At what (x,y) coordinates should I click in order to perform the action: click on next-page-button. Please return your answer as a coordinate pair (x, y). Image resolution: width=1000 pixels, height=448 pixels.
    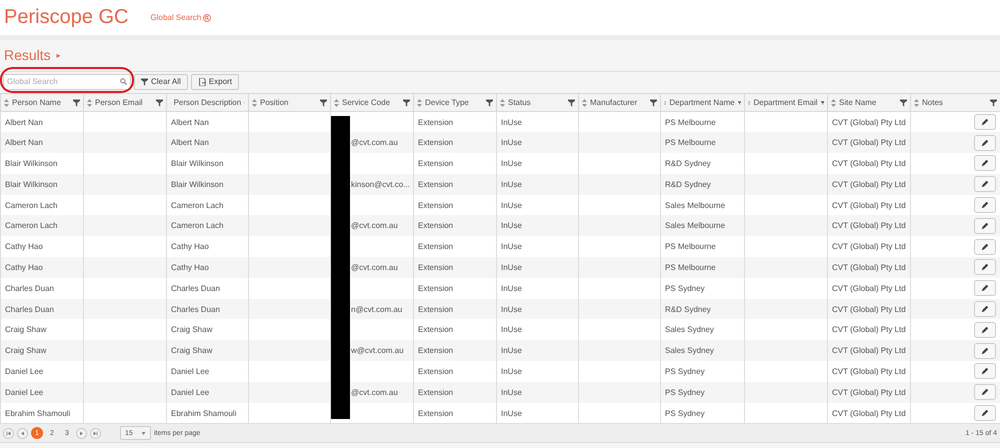
    Looking at the image, I should click on (81, 433).